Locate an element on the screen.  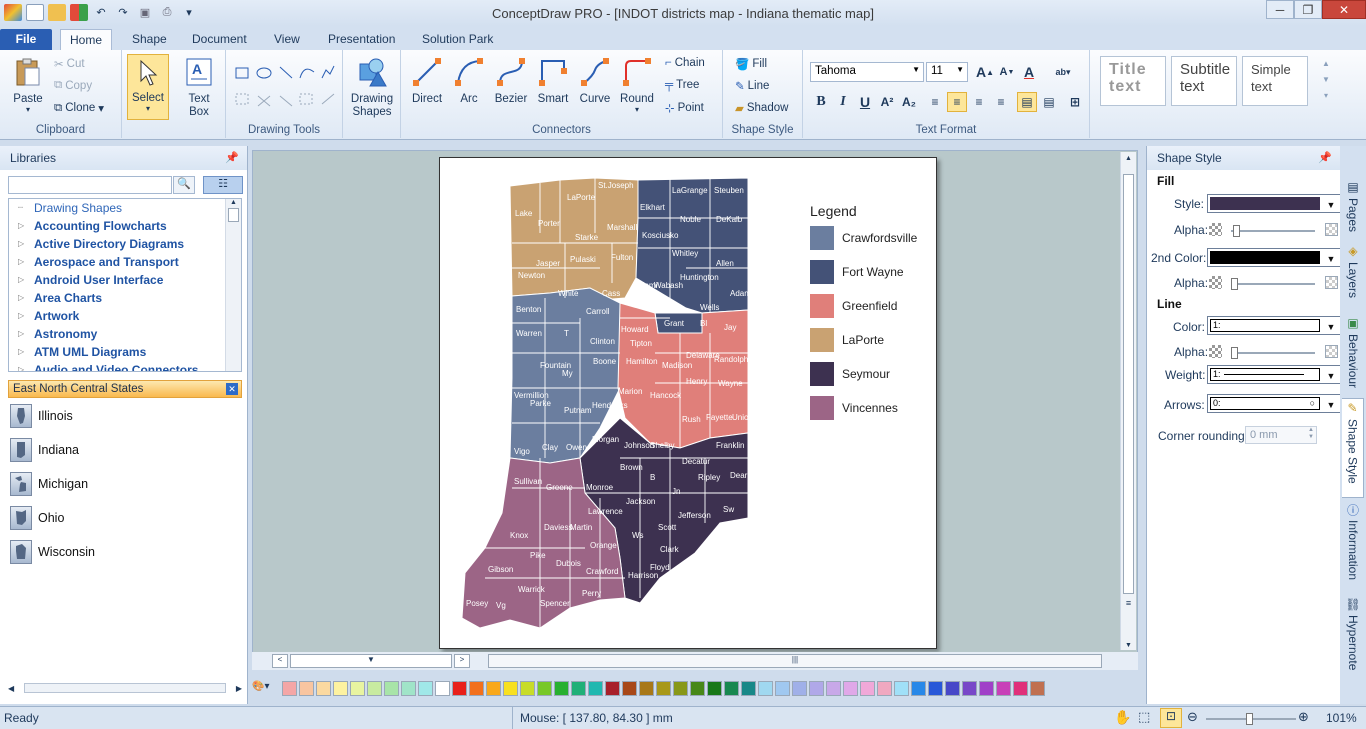
library-hscrollbar: ◀ ▶ is located at coordinates (125, 688).